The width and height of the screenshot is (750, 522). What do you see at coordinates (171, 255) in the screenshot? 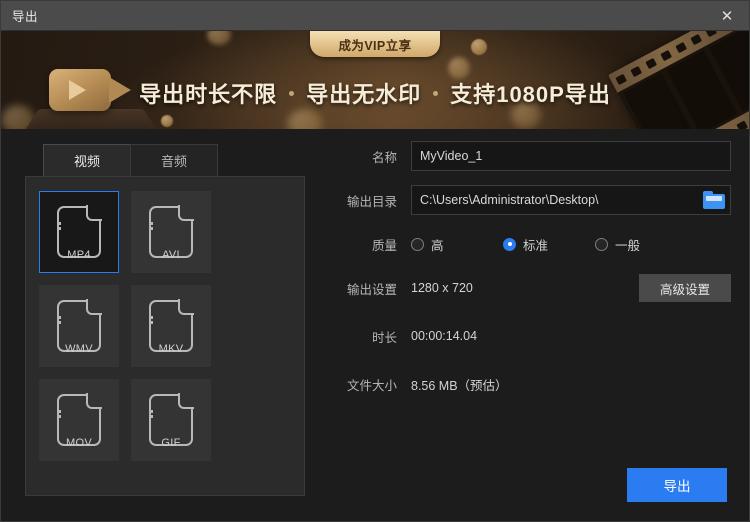
I see `format-label: AVI` at bounding box center [171, 255].